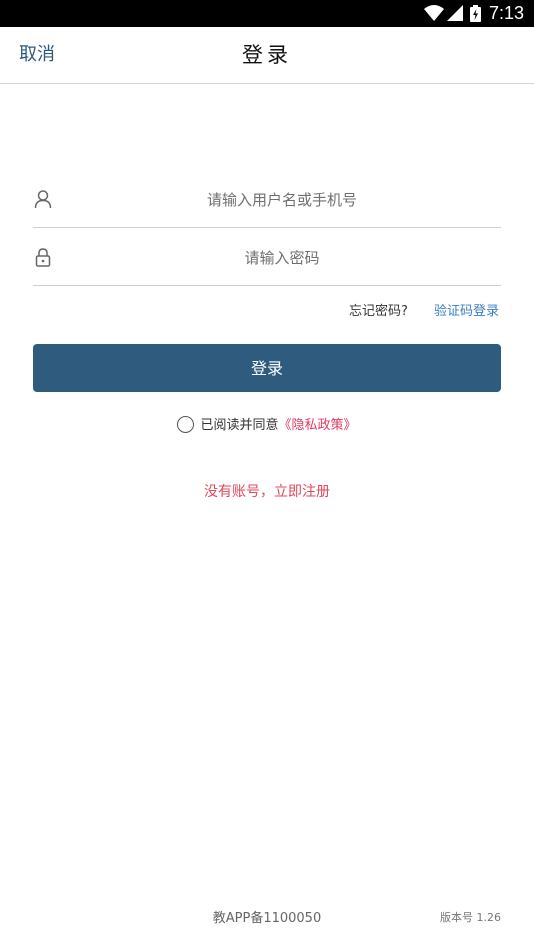  What do you see at coordinates (267, 492) in the screenshot?
I see `register-link: 没有账号，立即注册` at bounding box center [267, 492].